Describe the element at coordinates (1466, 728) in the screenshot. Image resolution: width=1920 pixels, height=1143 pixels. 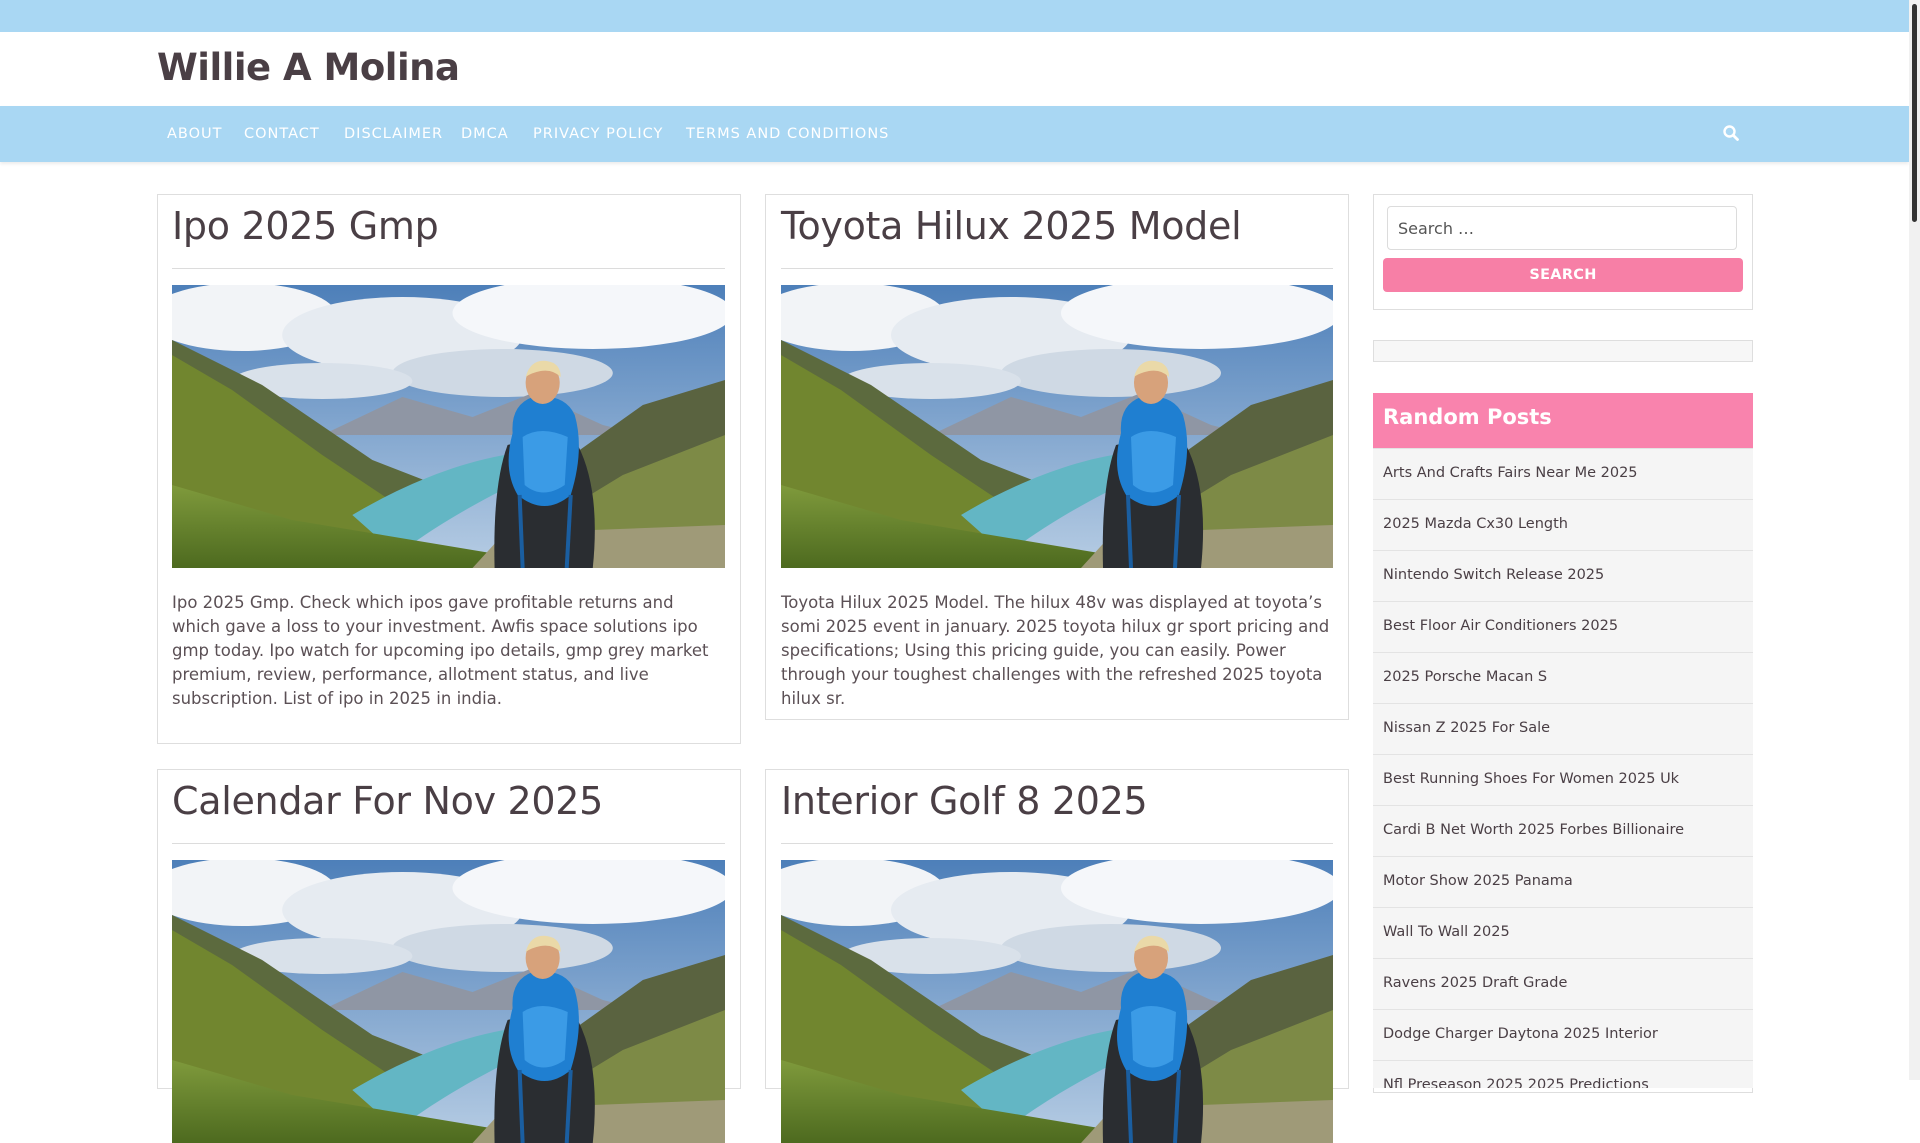
I see `random-post-link: Nissan Z 2025 For Sale` at that location.